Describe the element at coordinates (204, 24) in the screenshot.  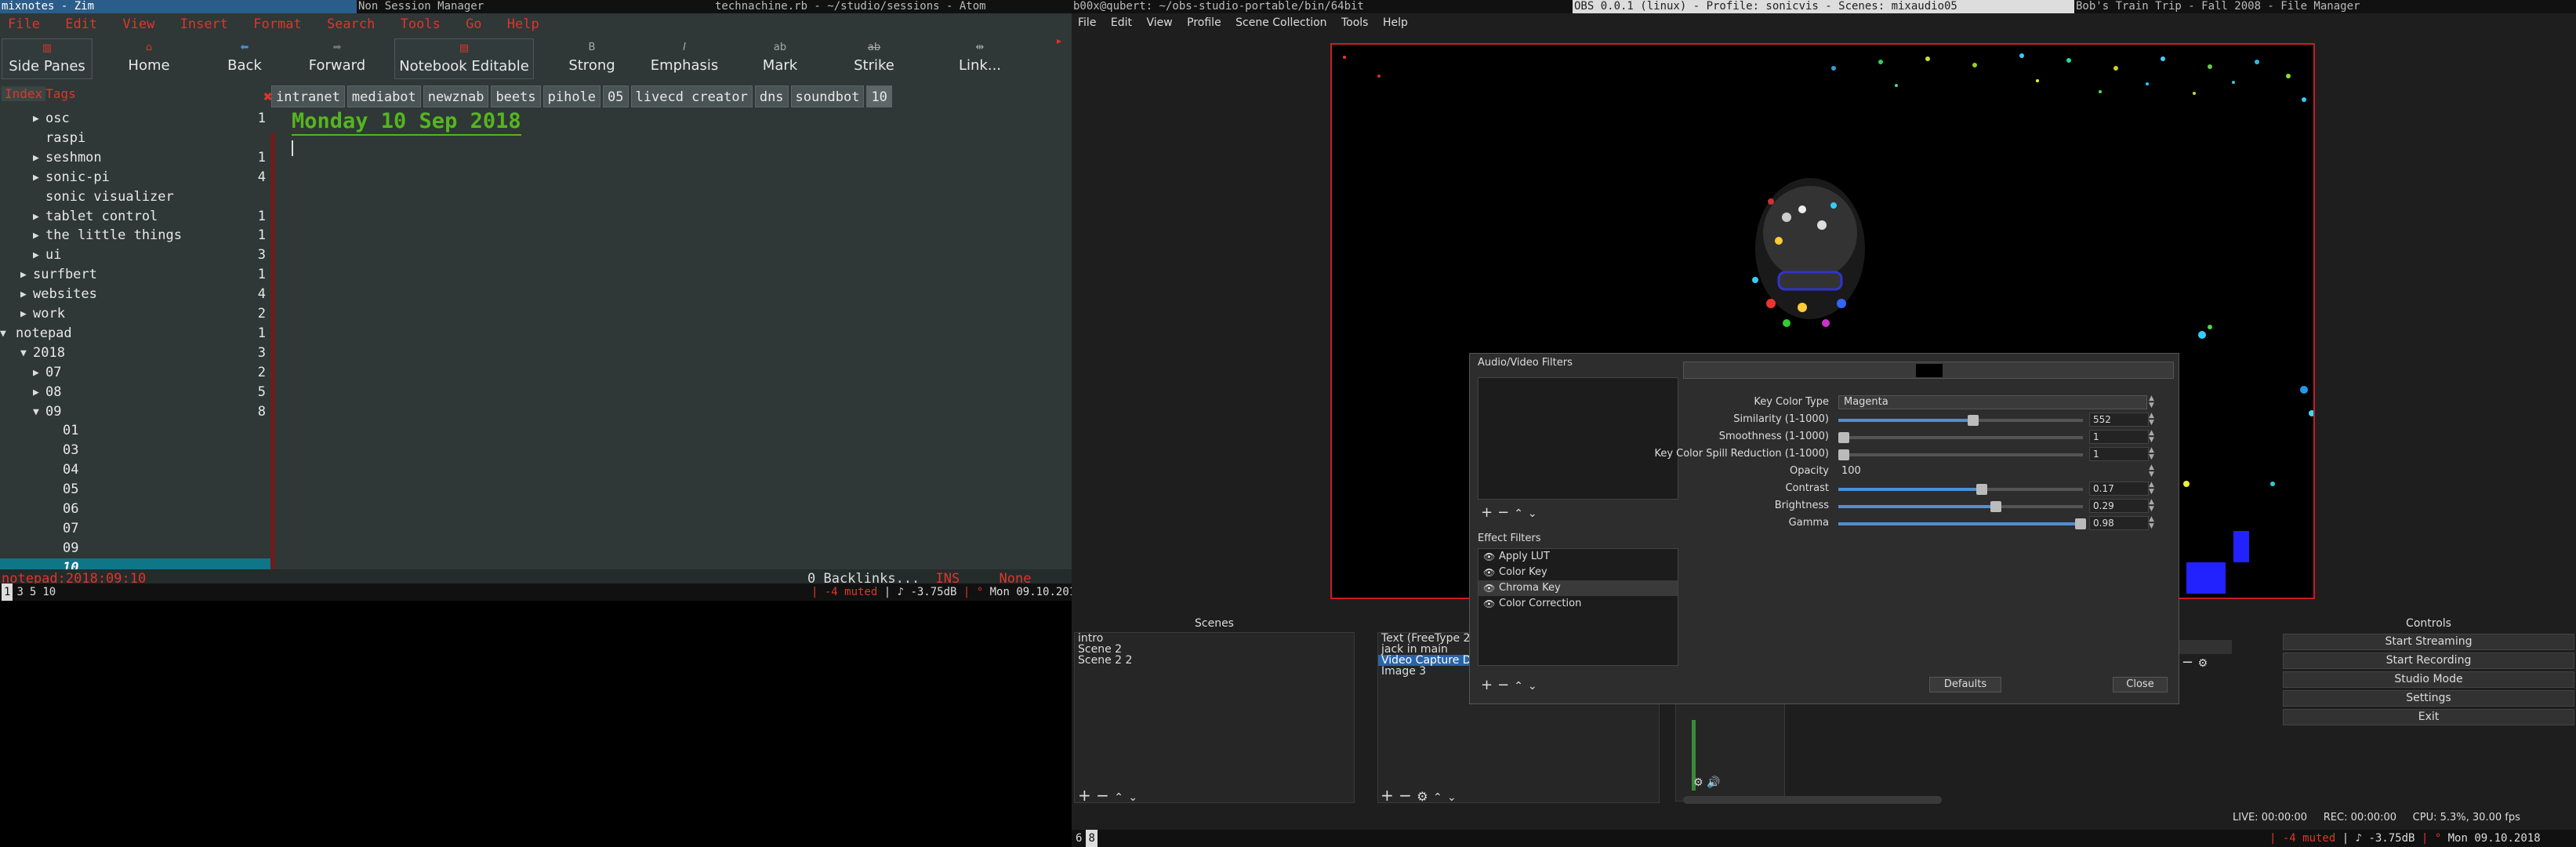
I see `menu-insert: Insert` at that location.